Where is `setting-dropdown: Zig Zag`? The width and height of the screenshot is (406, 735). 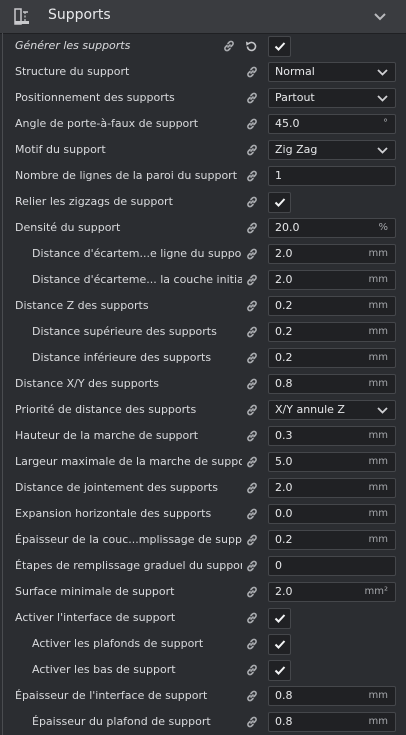
setting-dropdown: Zig Zag is located at coordinates (332, 150).